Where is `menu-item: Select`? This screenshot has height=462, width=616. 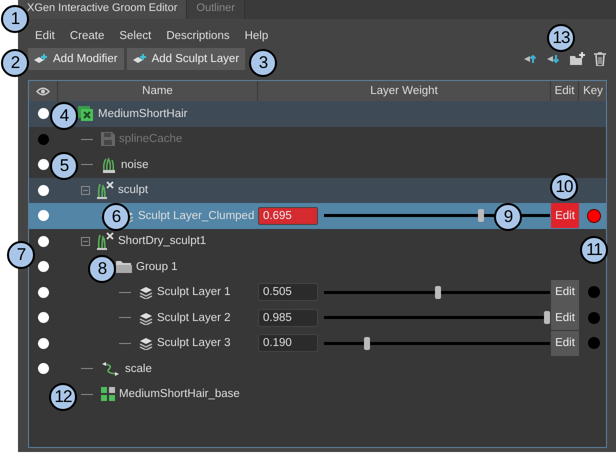
menu-item: Select is located at coordinates (135, 36).